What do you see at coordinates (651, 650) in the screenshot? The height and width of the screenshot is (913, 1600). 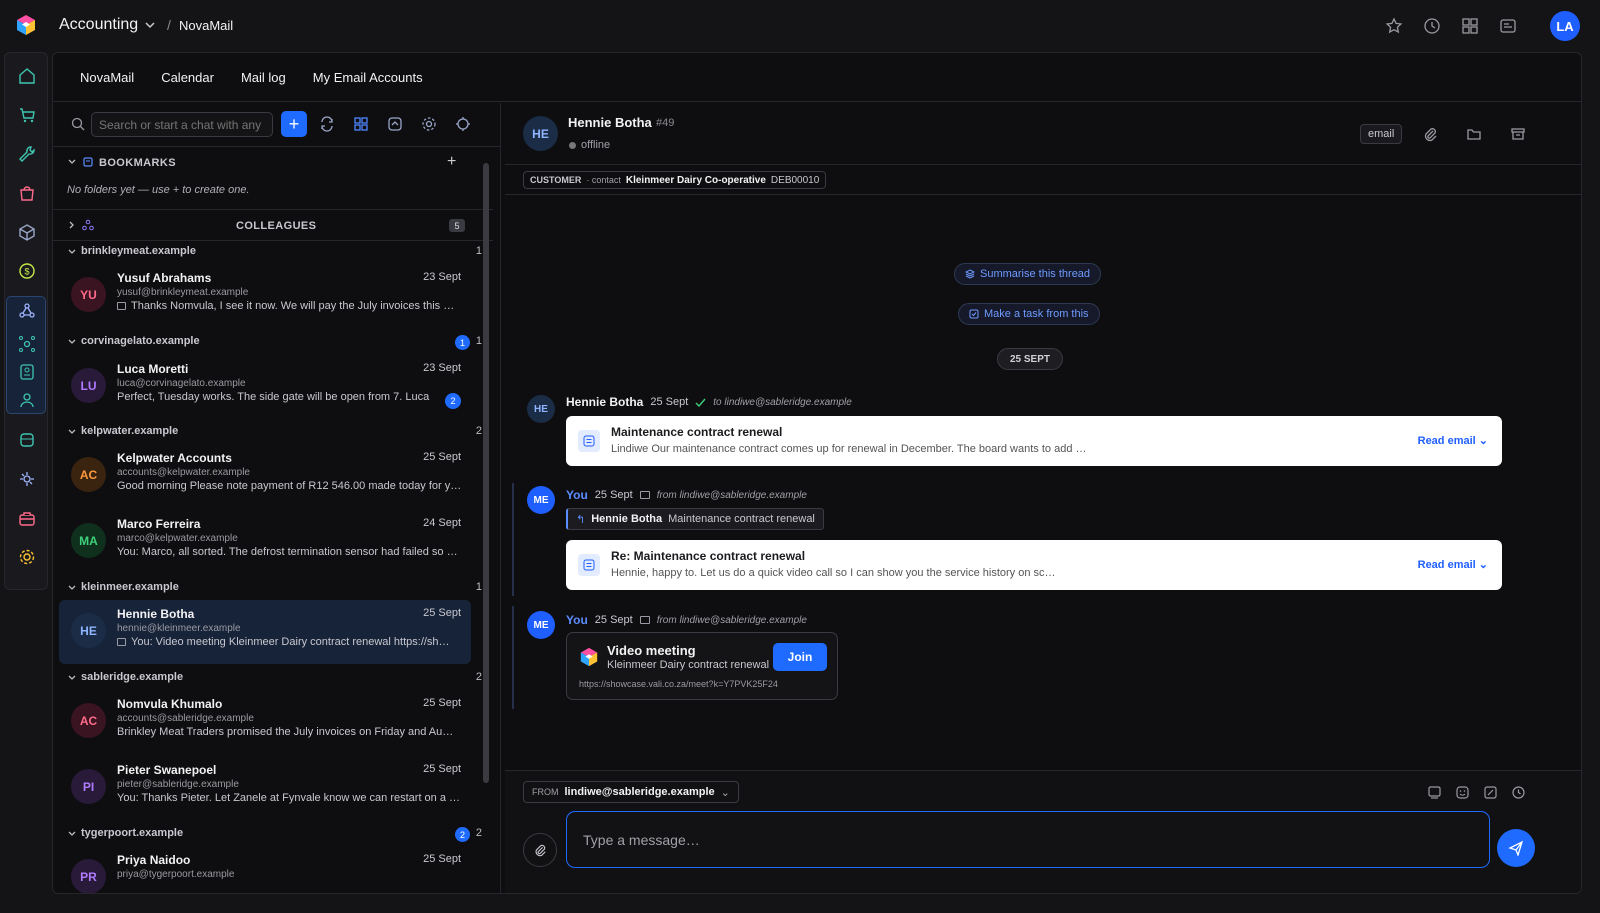 I see `meeting-title: Video meeting` at bounding box center [651, 650].